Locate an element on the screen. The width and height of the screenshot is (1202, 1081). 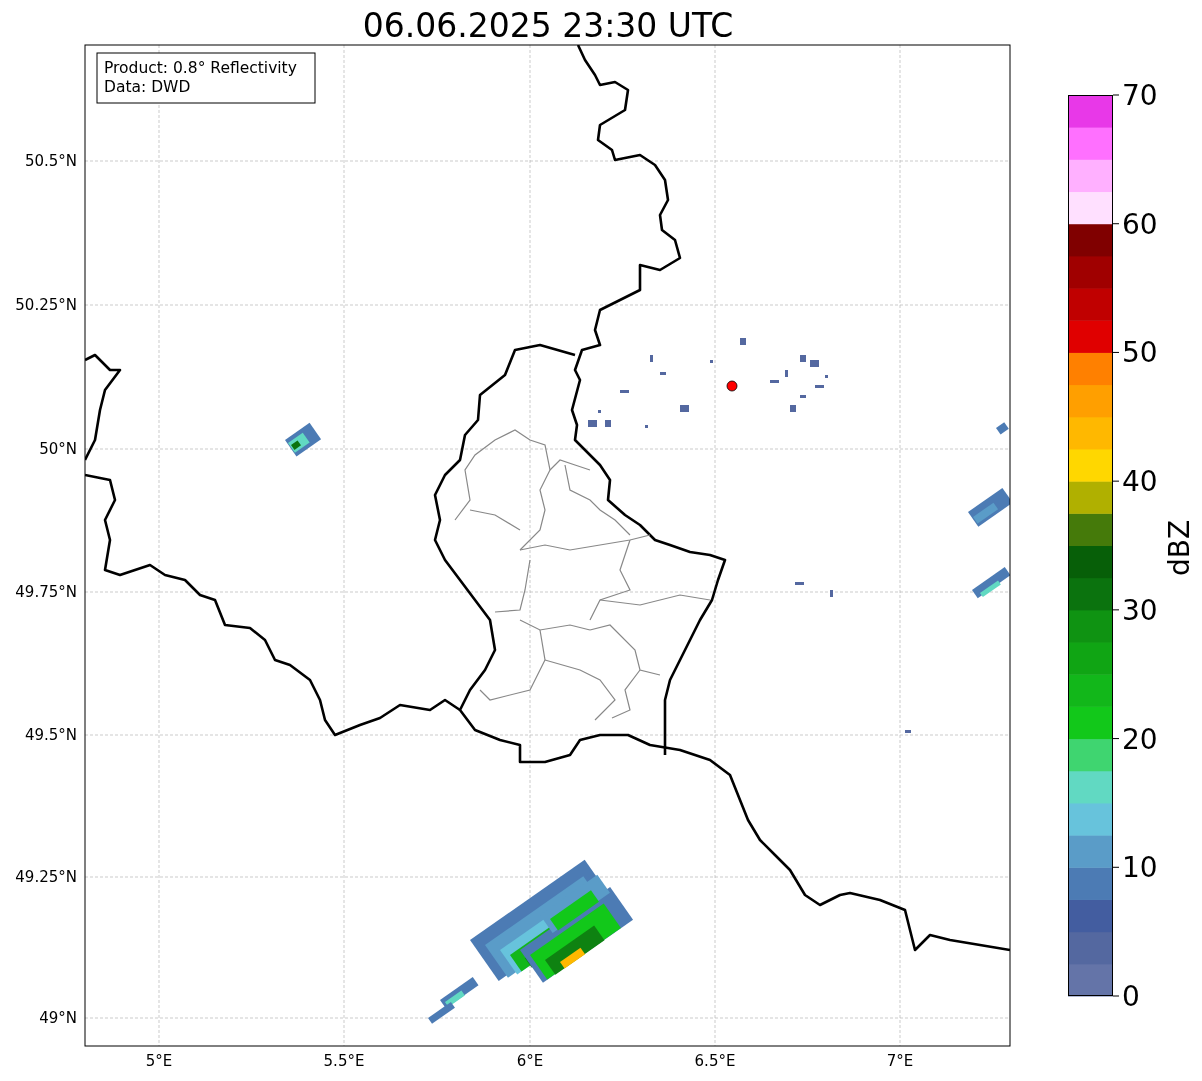
axis-tick-label: 49.75°N is located at coordinates (46, 592).